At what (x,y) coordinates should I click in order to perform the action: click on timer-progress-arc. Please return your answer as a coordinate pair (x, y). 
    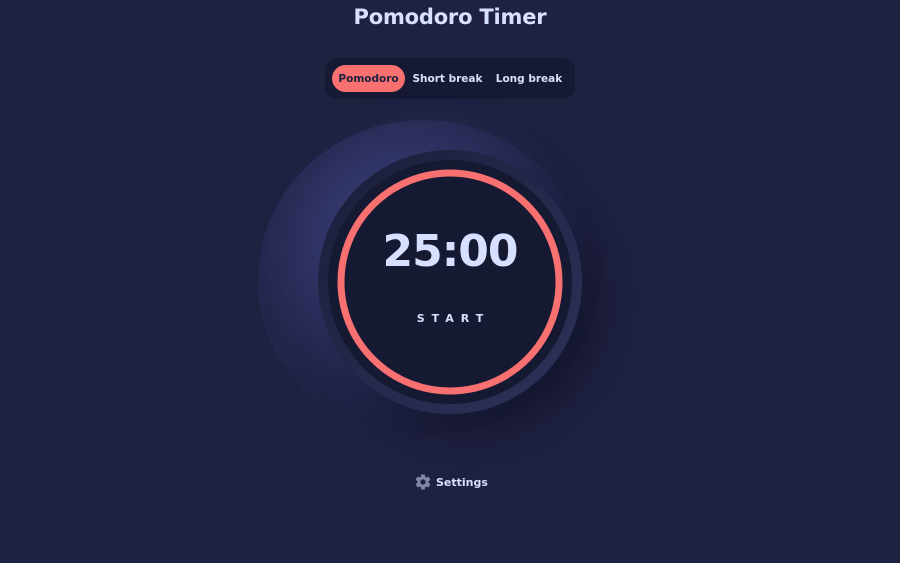
    Looking at the image, I should click on (450, 282).